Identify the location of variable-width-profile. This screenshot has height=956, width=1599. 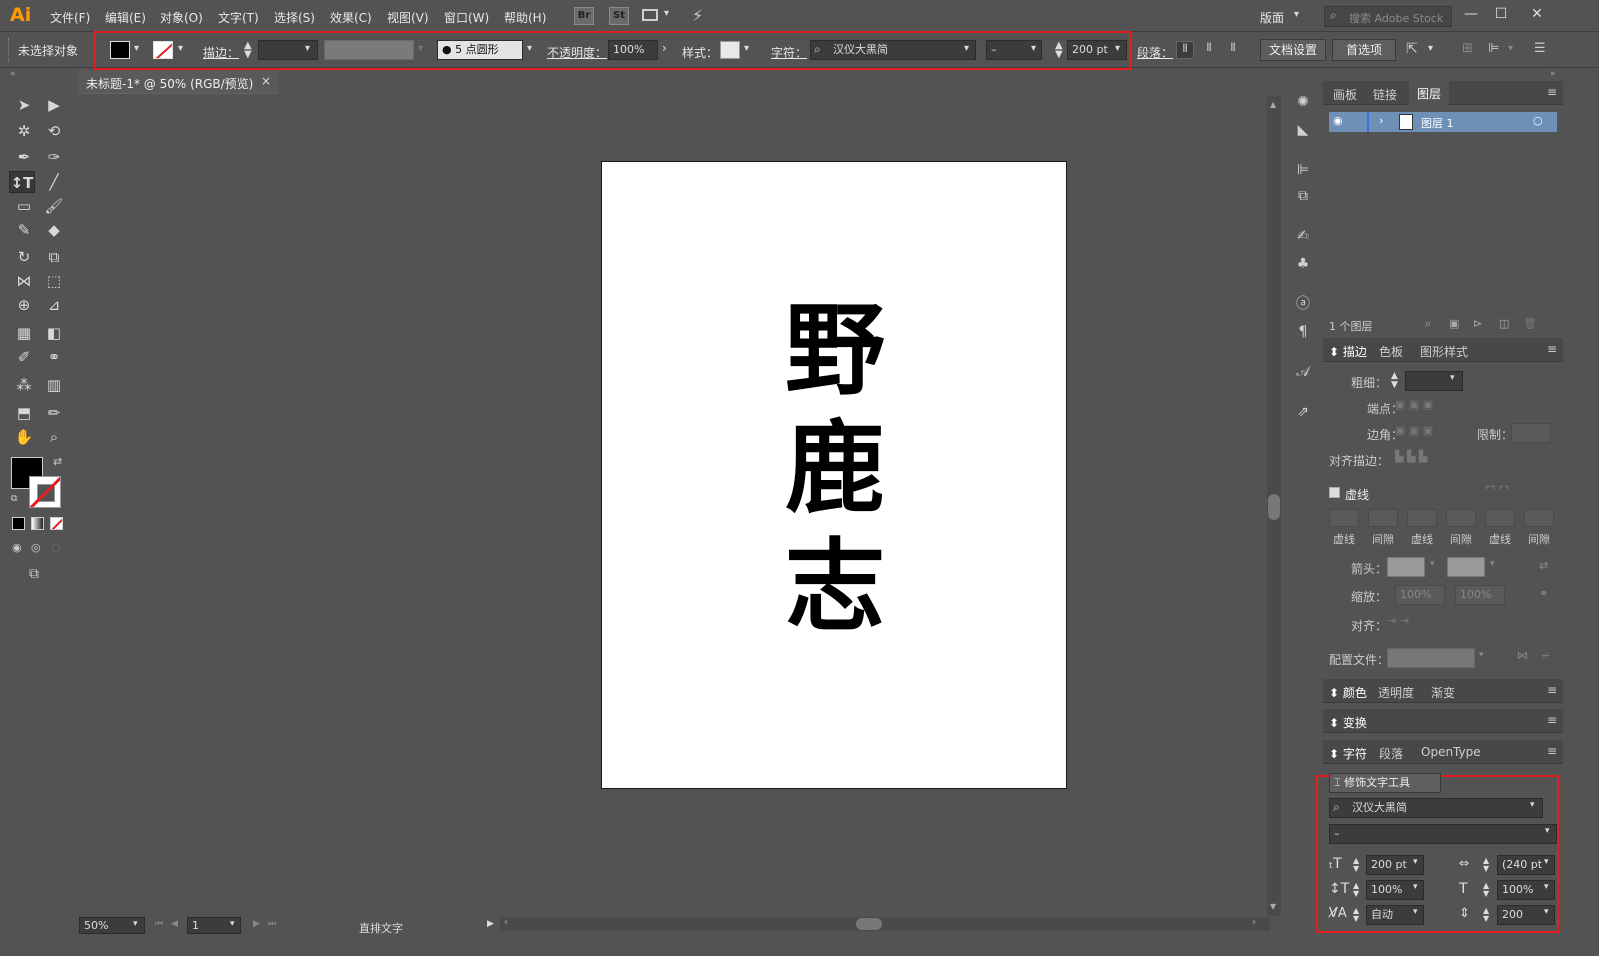
(369, 50).